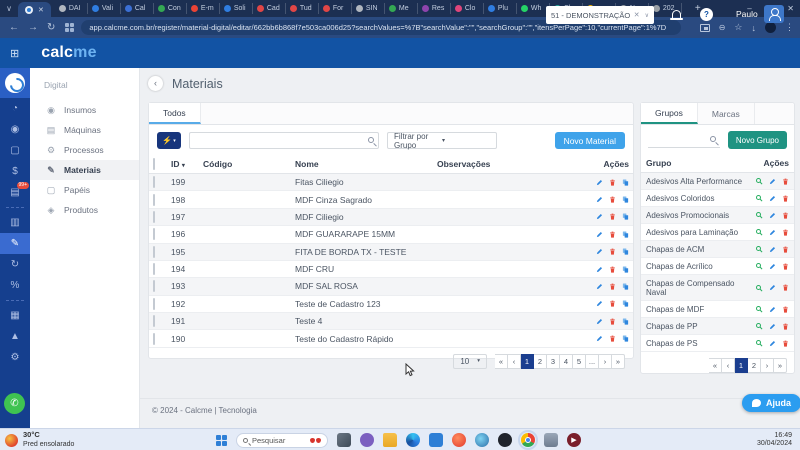  Describe the element at coordinates (362, 164) in the screenshot. I see `col-nome: Nome` at that location.